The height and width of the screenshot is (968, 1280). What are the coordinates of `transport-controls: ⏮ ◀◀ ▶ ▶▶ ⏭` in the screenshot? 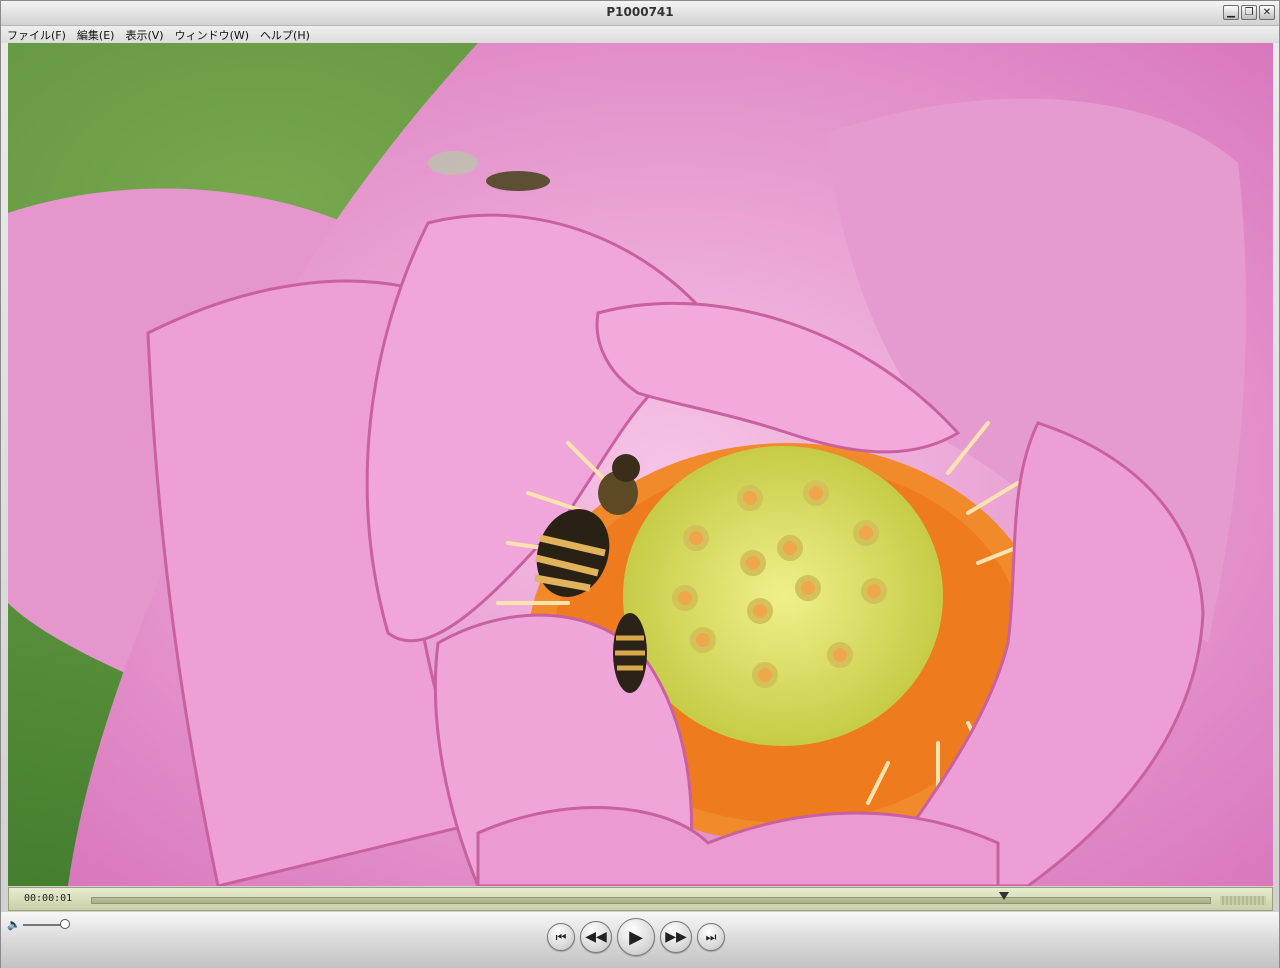 It's located at (636, 937).